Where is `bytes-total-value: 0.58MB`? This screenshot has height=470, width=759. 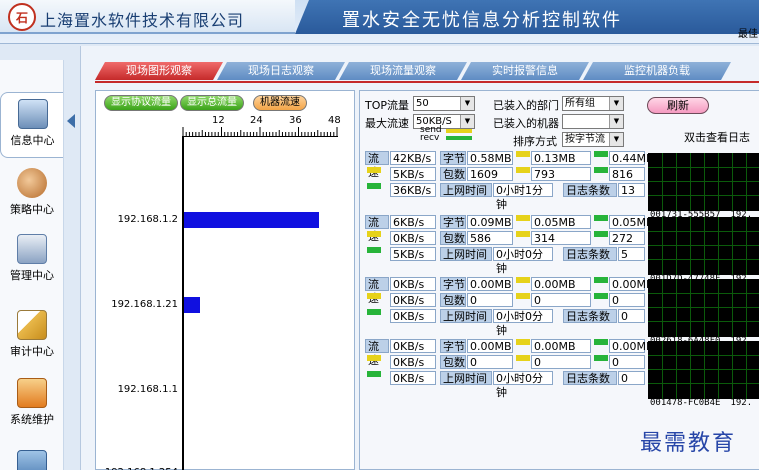
bytes-total-value: 0.58MB is located at coordinates (490, 158).